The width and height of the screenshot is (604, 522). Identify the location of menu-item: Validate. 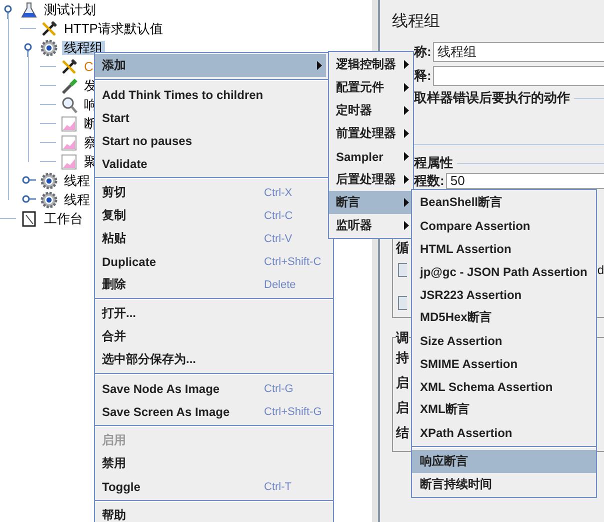
(210, 163).